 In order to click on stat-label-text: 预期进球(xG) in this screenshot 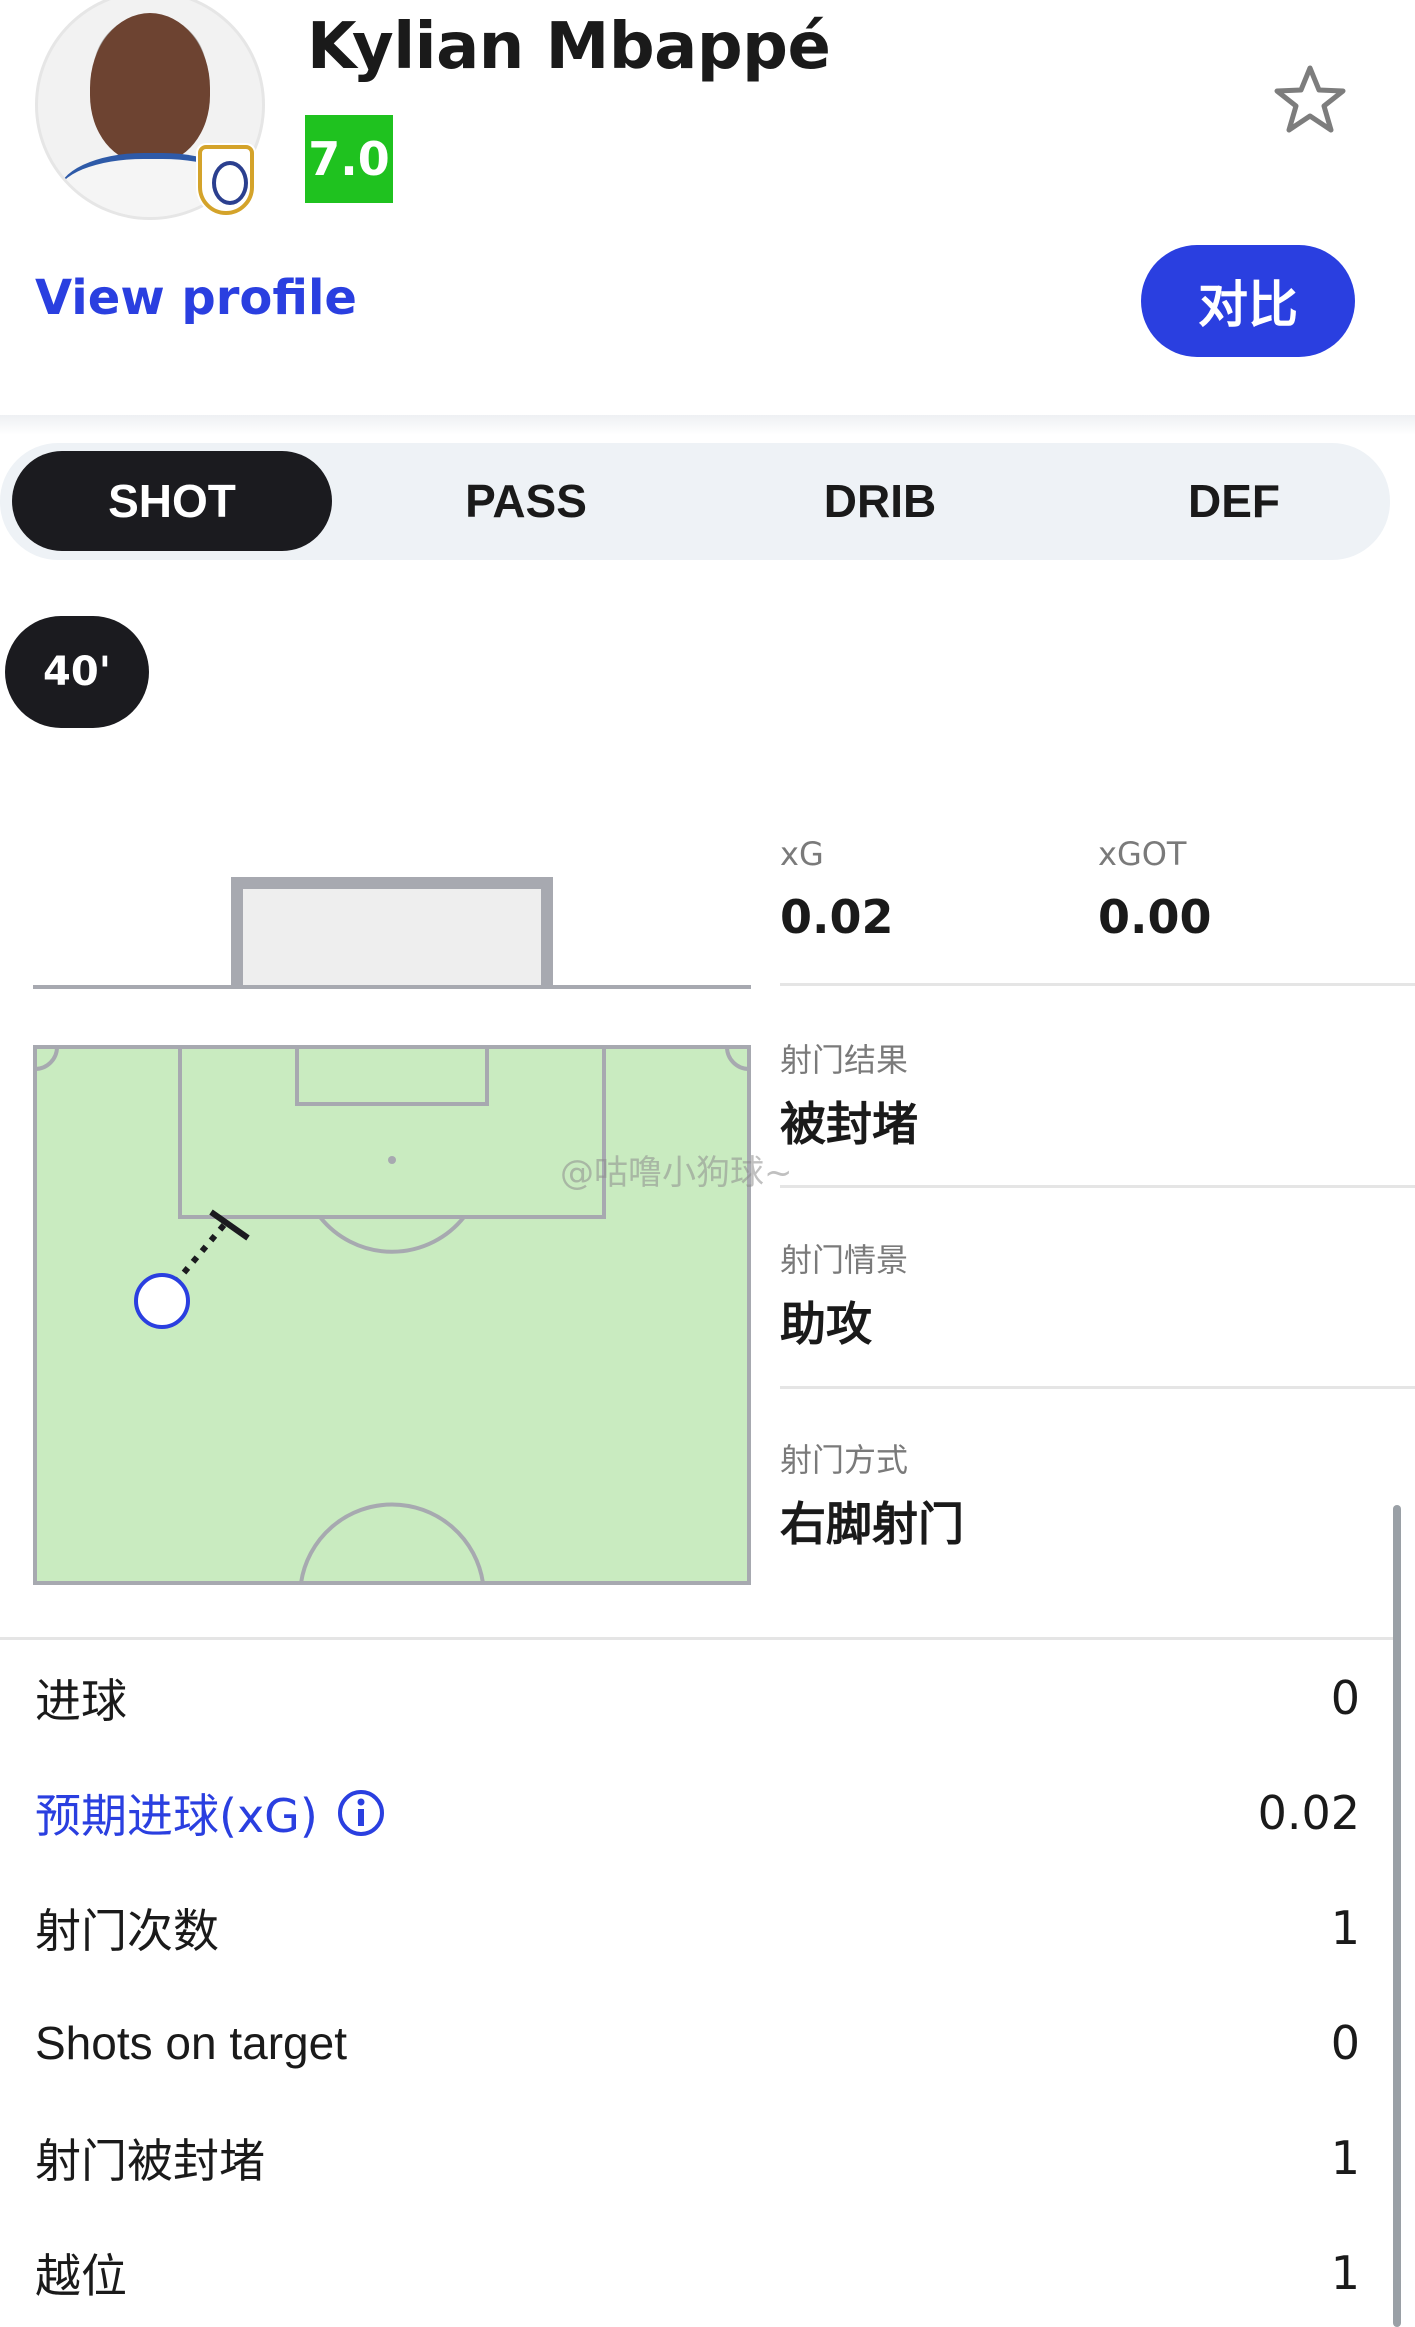, I will do `click(176, 1813)`.